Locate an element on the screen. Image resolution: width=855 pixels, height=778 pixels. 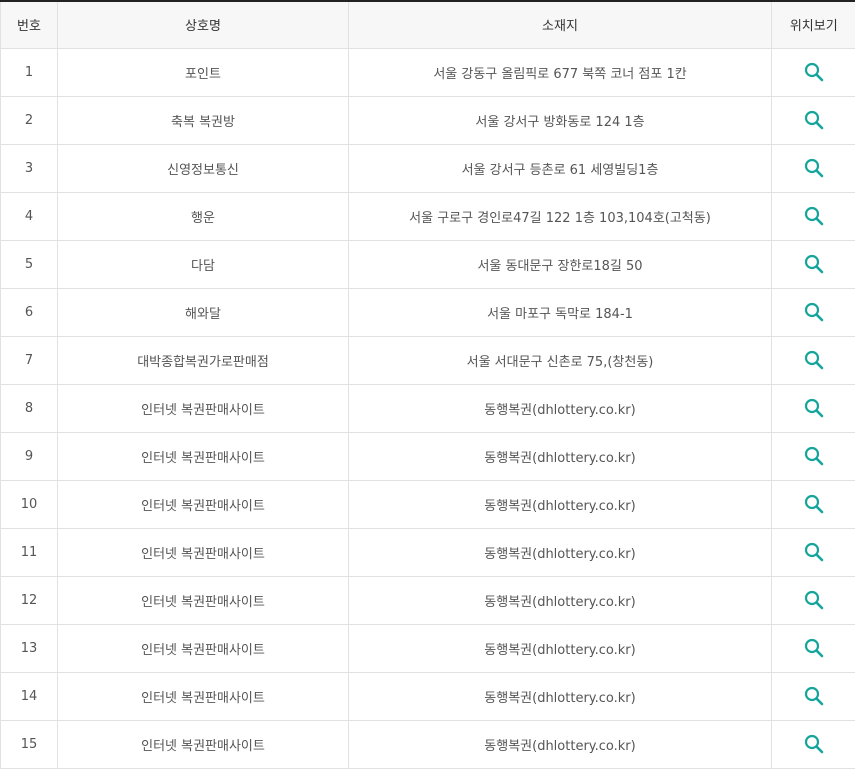
table-row: 3 신영정보통신 서울 강서구 등촌로 61 세영빌딩1층 is located at coordinates (427, 168).